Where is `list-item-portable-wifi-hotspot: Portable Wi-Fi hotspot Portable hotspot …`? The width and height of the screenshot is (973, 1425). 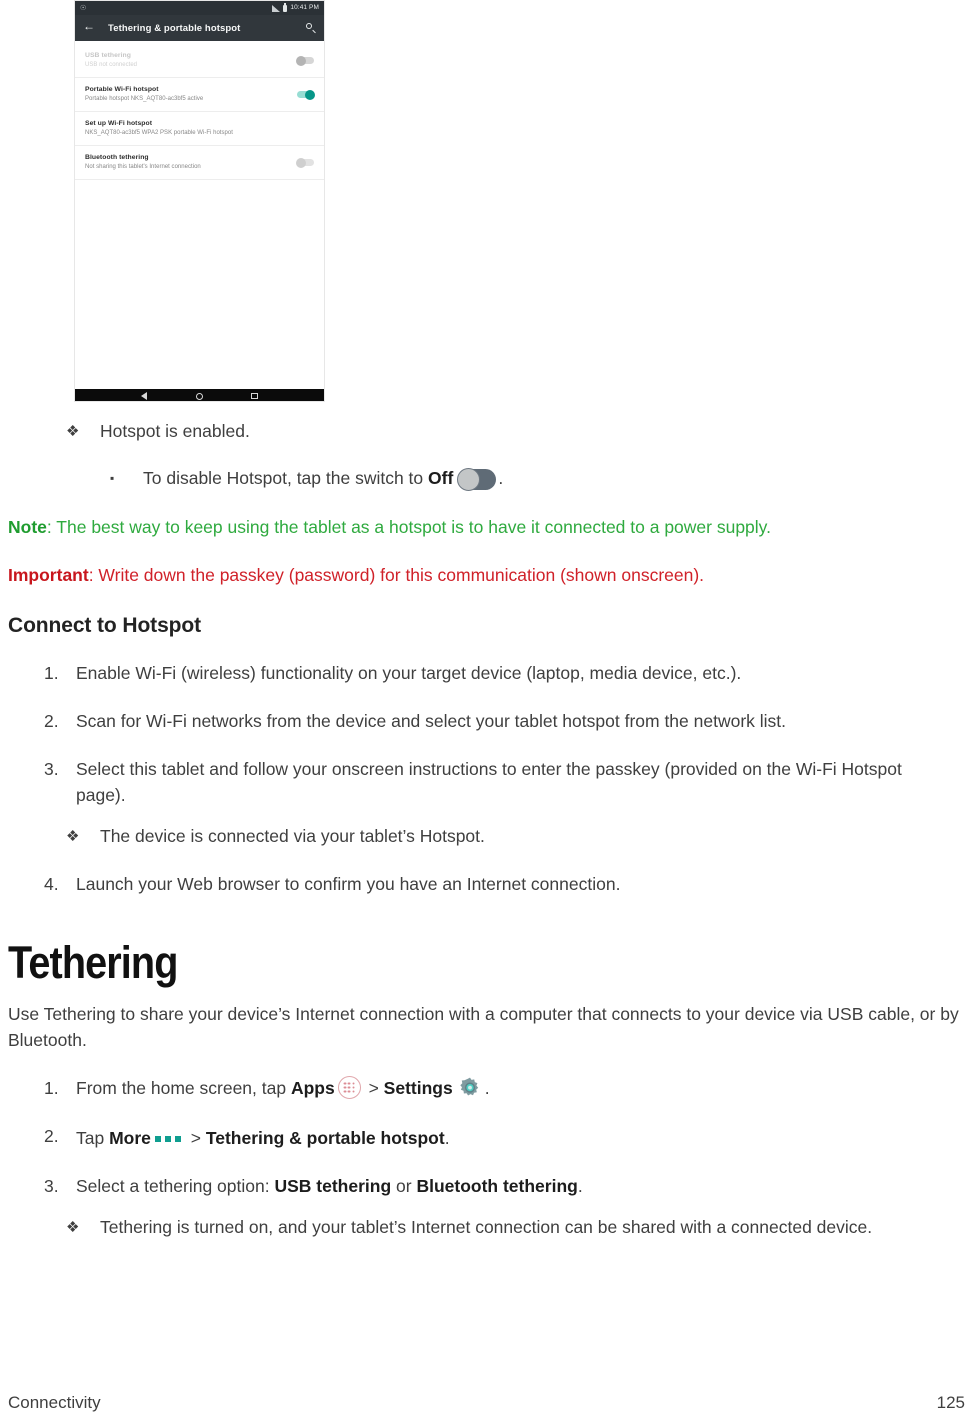 list-item-portable-wifi-hotspot: Portable Wi-Fi hotspot Portable hotspot … is located at coordinates (199, 95).